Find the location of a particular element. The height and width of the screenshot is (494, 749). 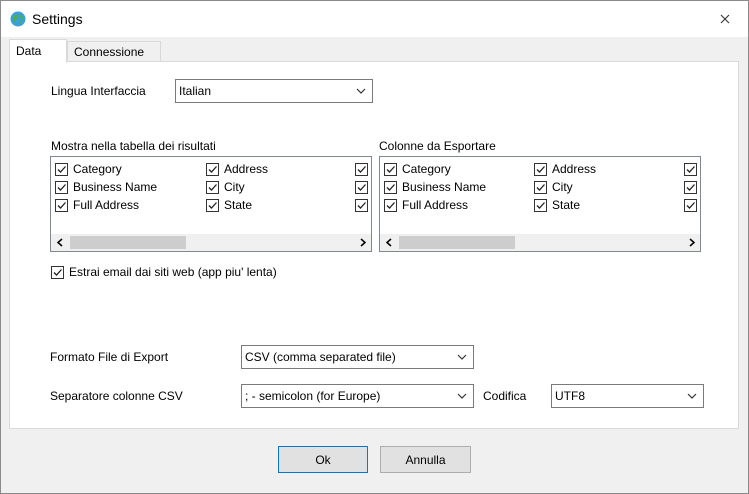

tab-connessione: Connessione is located at coordinates (114, 51).